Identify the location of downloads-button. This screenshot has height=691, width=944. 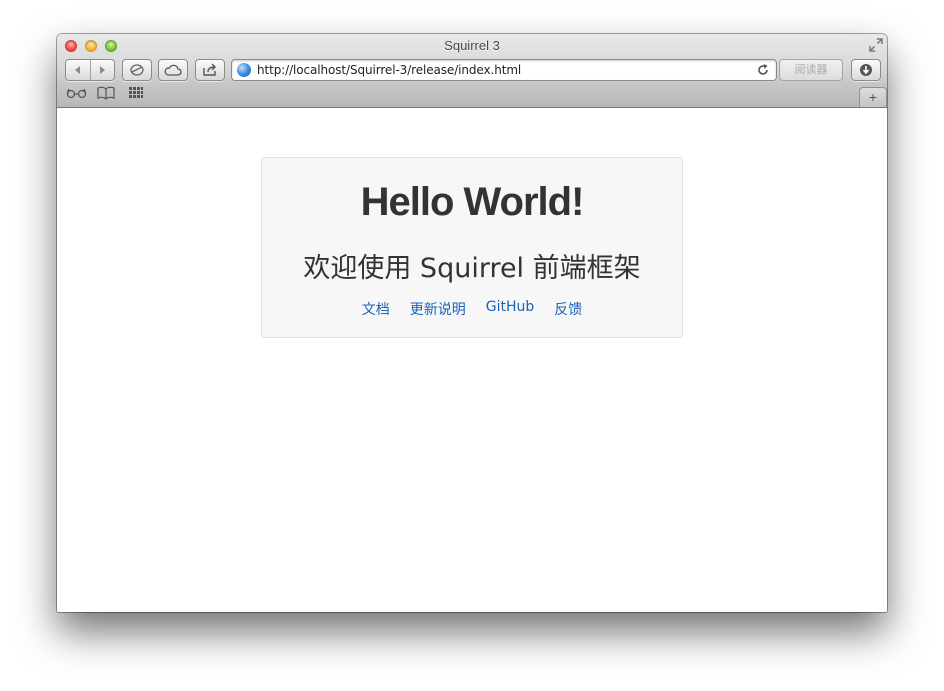
(866, 70).